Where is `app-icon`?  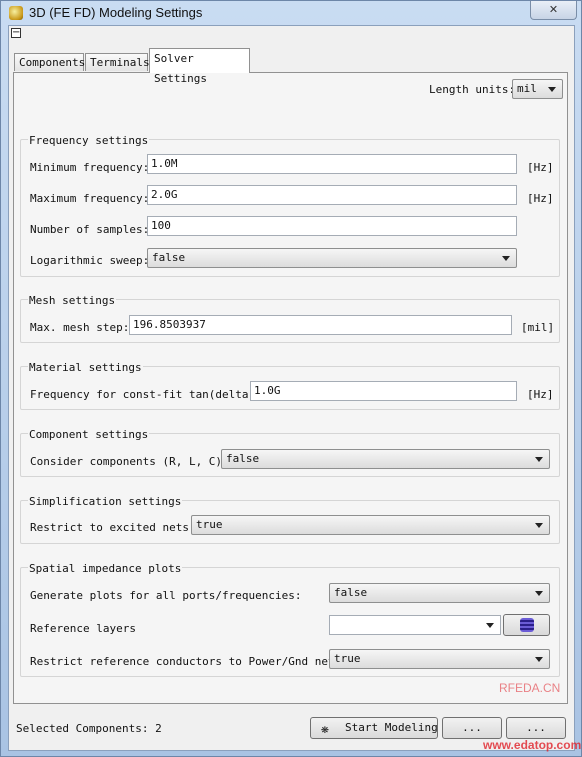
app-icon is located at coordinates (16, 13).